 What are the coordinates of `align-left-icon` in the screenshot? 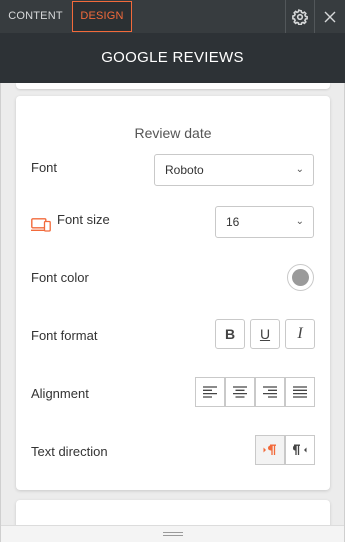 It's located at (210, 392).